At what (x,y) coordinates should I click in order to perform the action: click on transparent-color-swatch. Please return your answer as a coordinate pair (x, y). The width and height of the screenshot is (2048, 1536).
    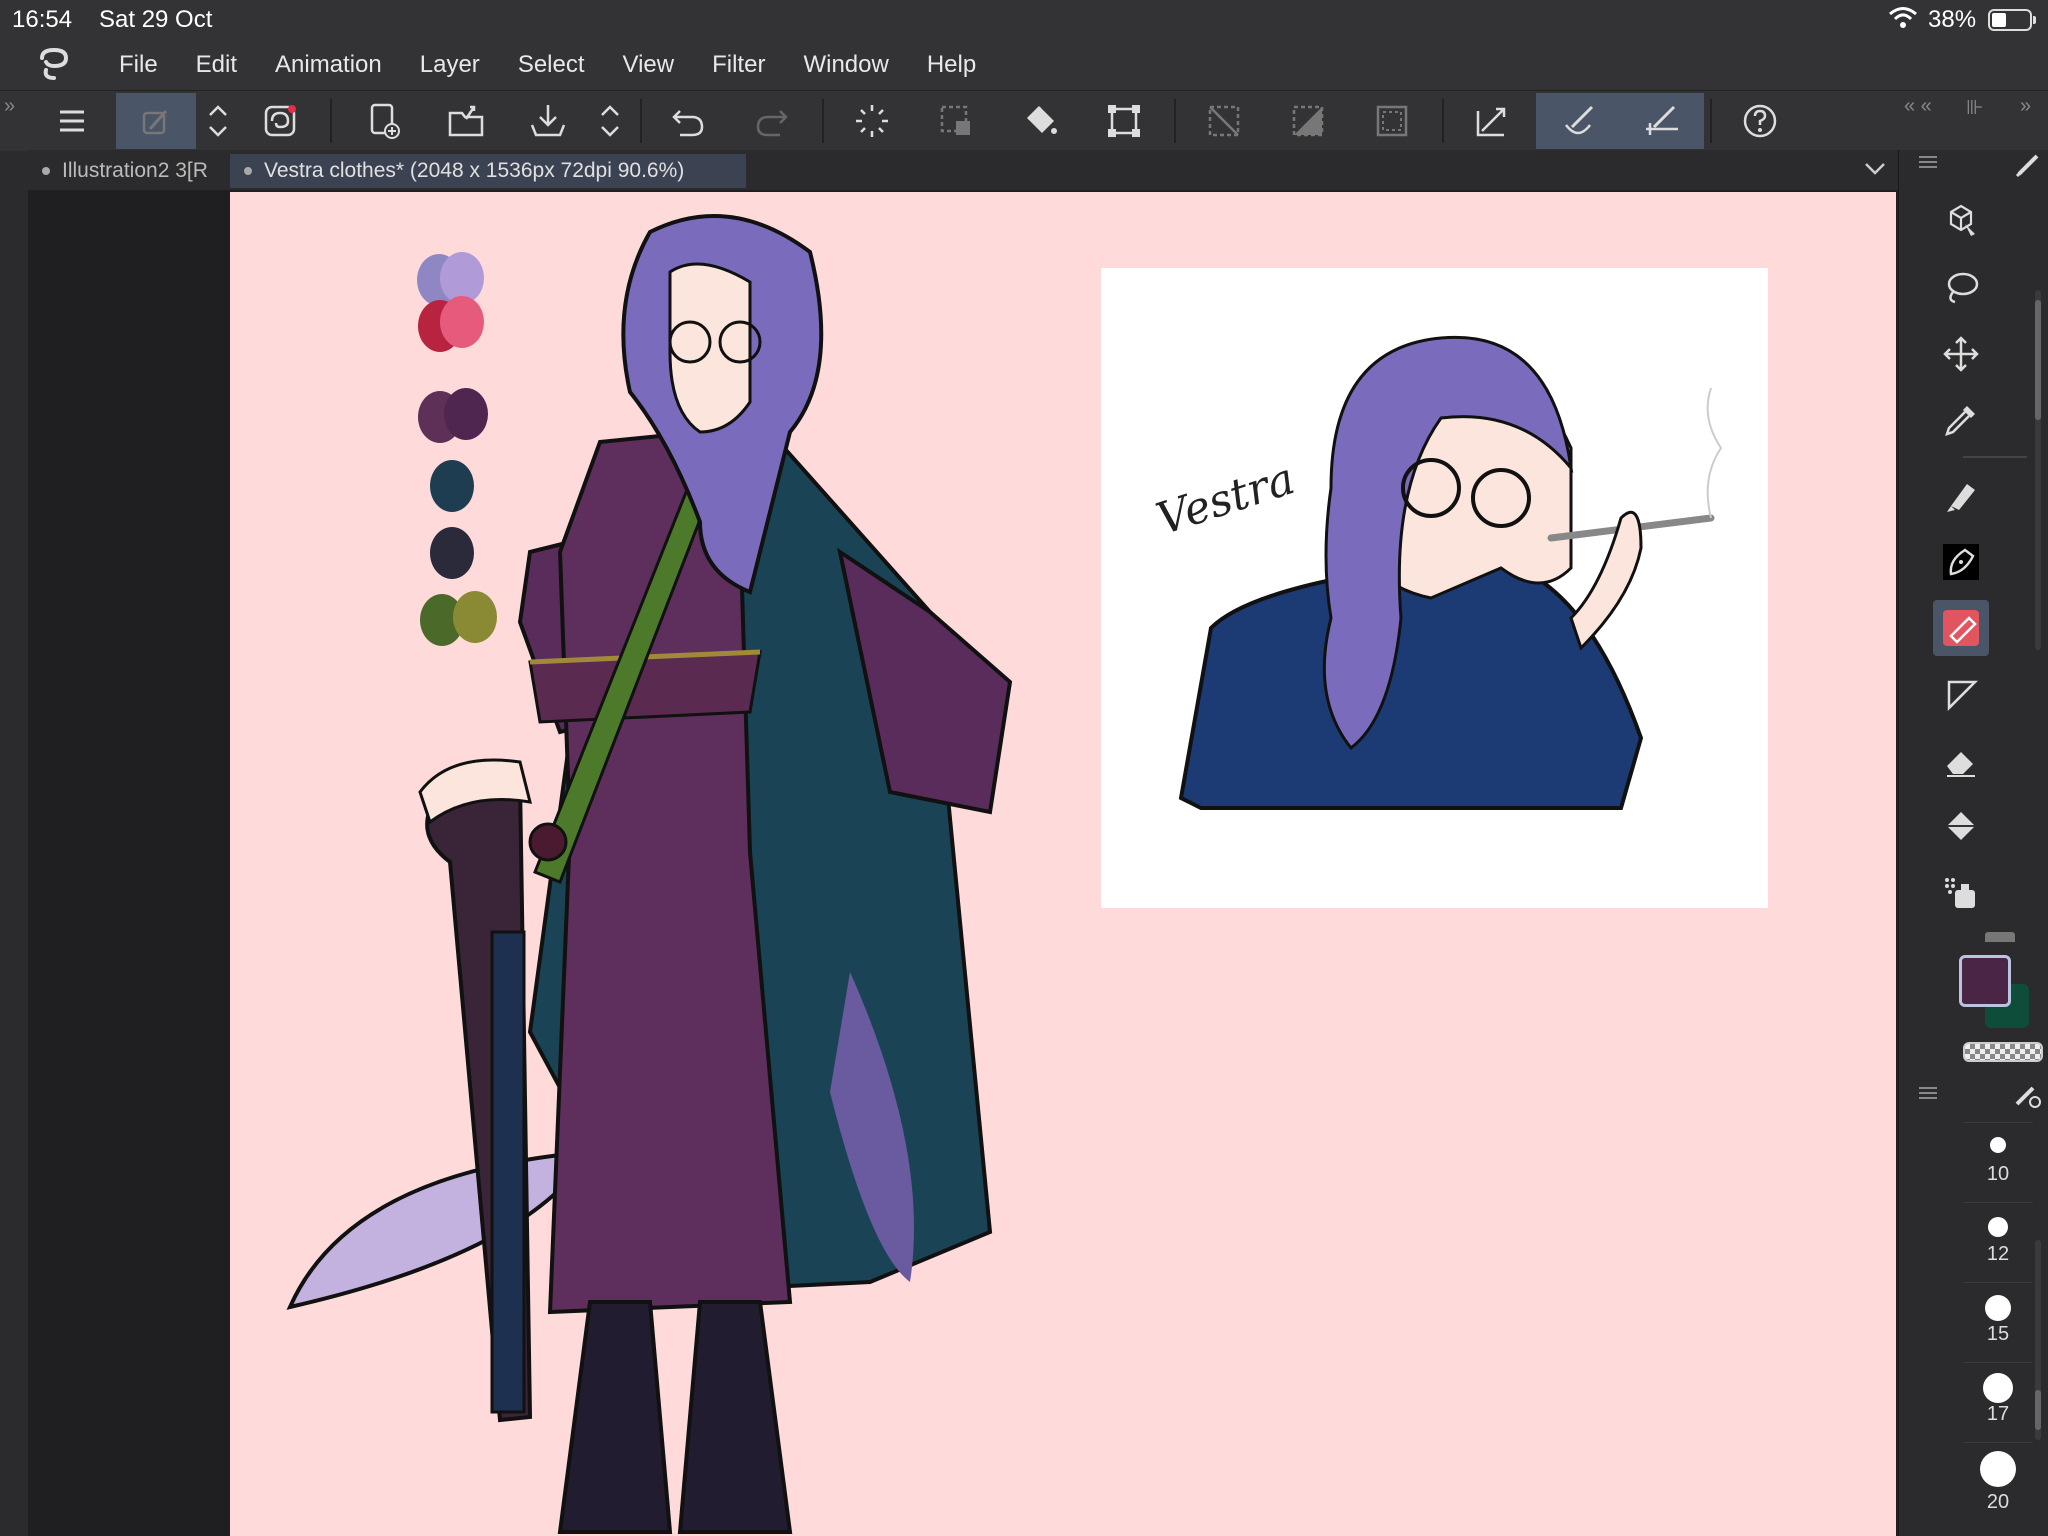
    Looking at the image, I should click on (2003, 1052).